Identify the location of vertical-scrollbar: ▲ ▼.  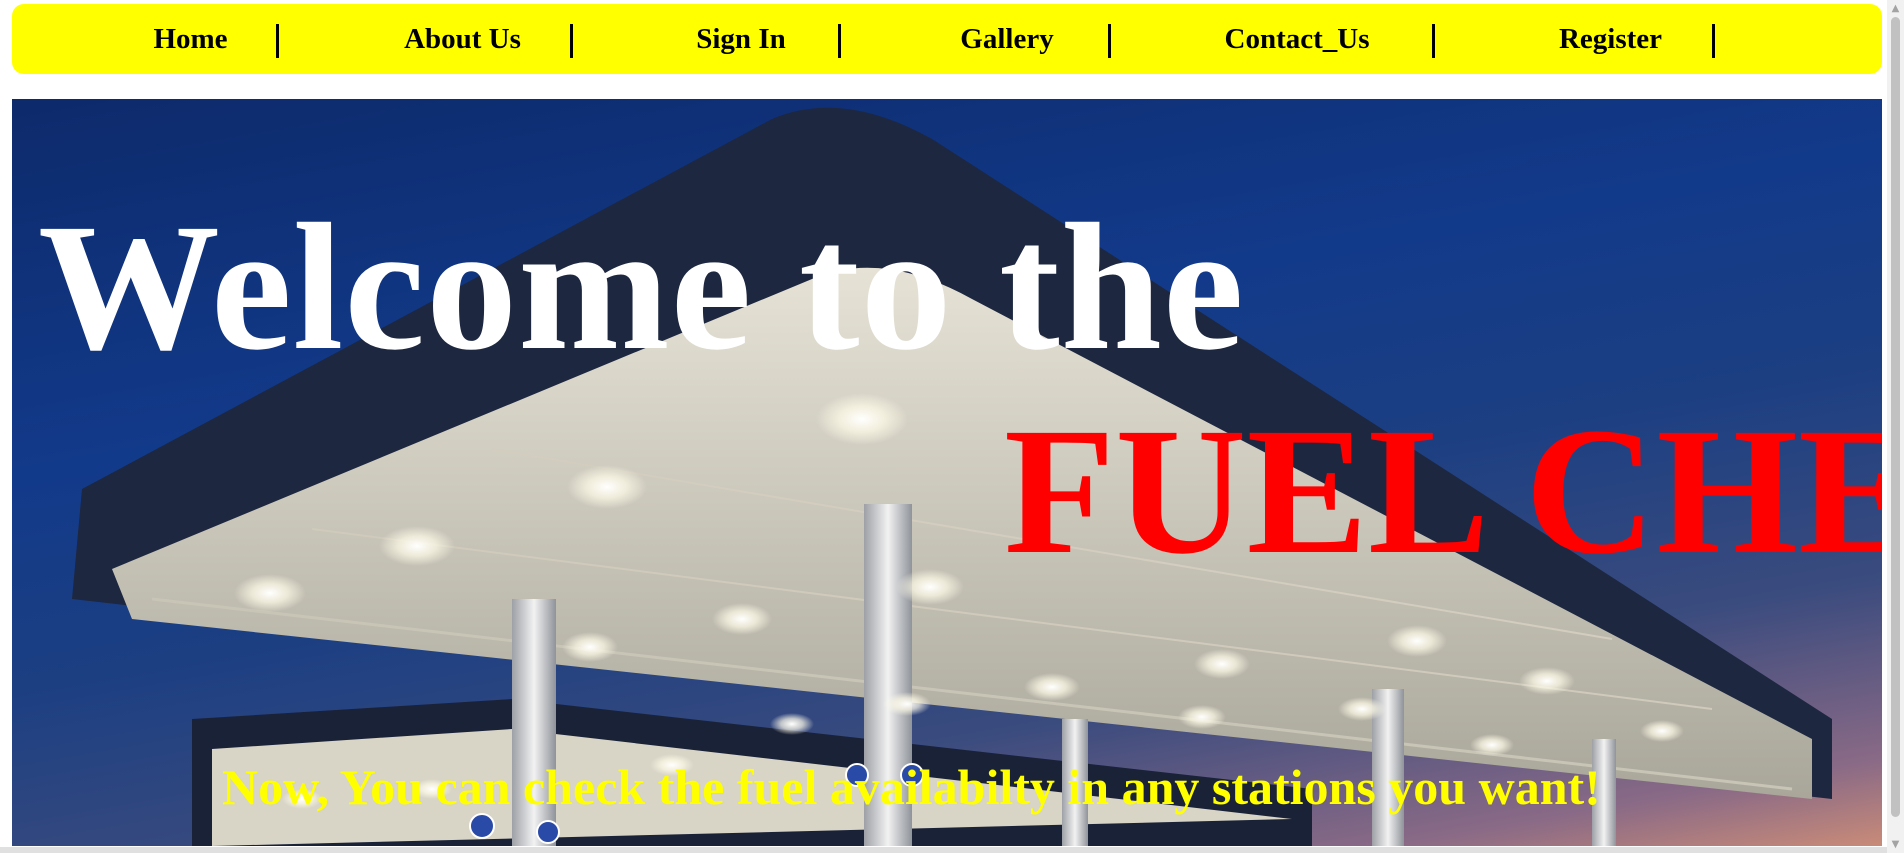
(1895, 426).